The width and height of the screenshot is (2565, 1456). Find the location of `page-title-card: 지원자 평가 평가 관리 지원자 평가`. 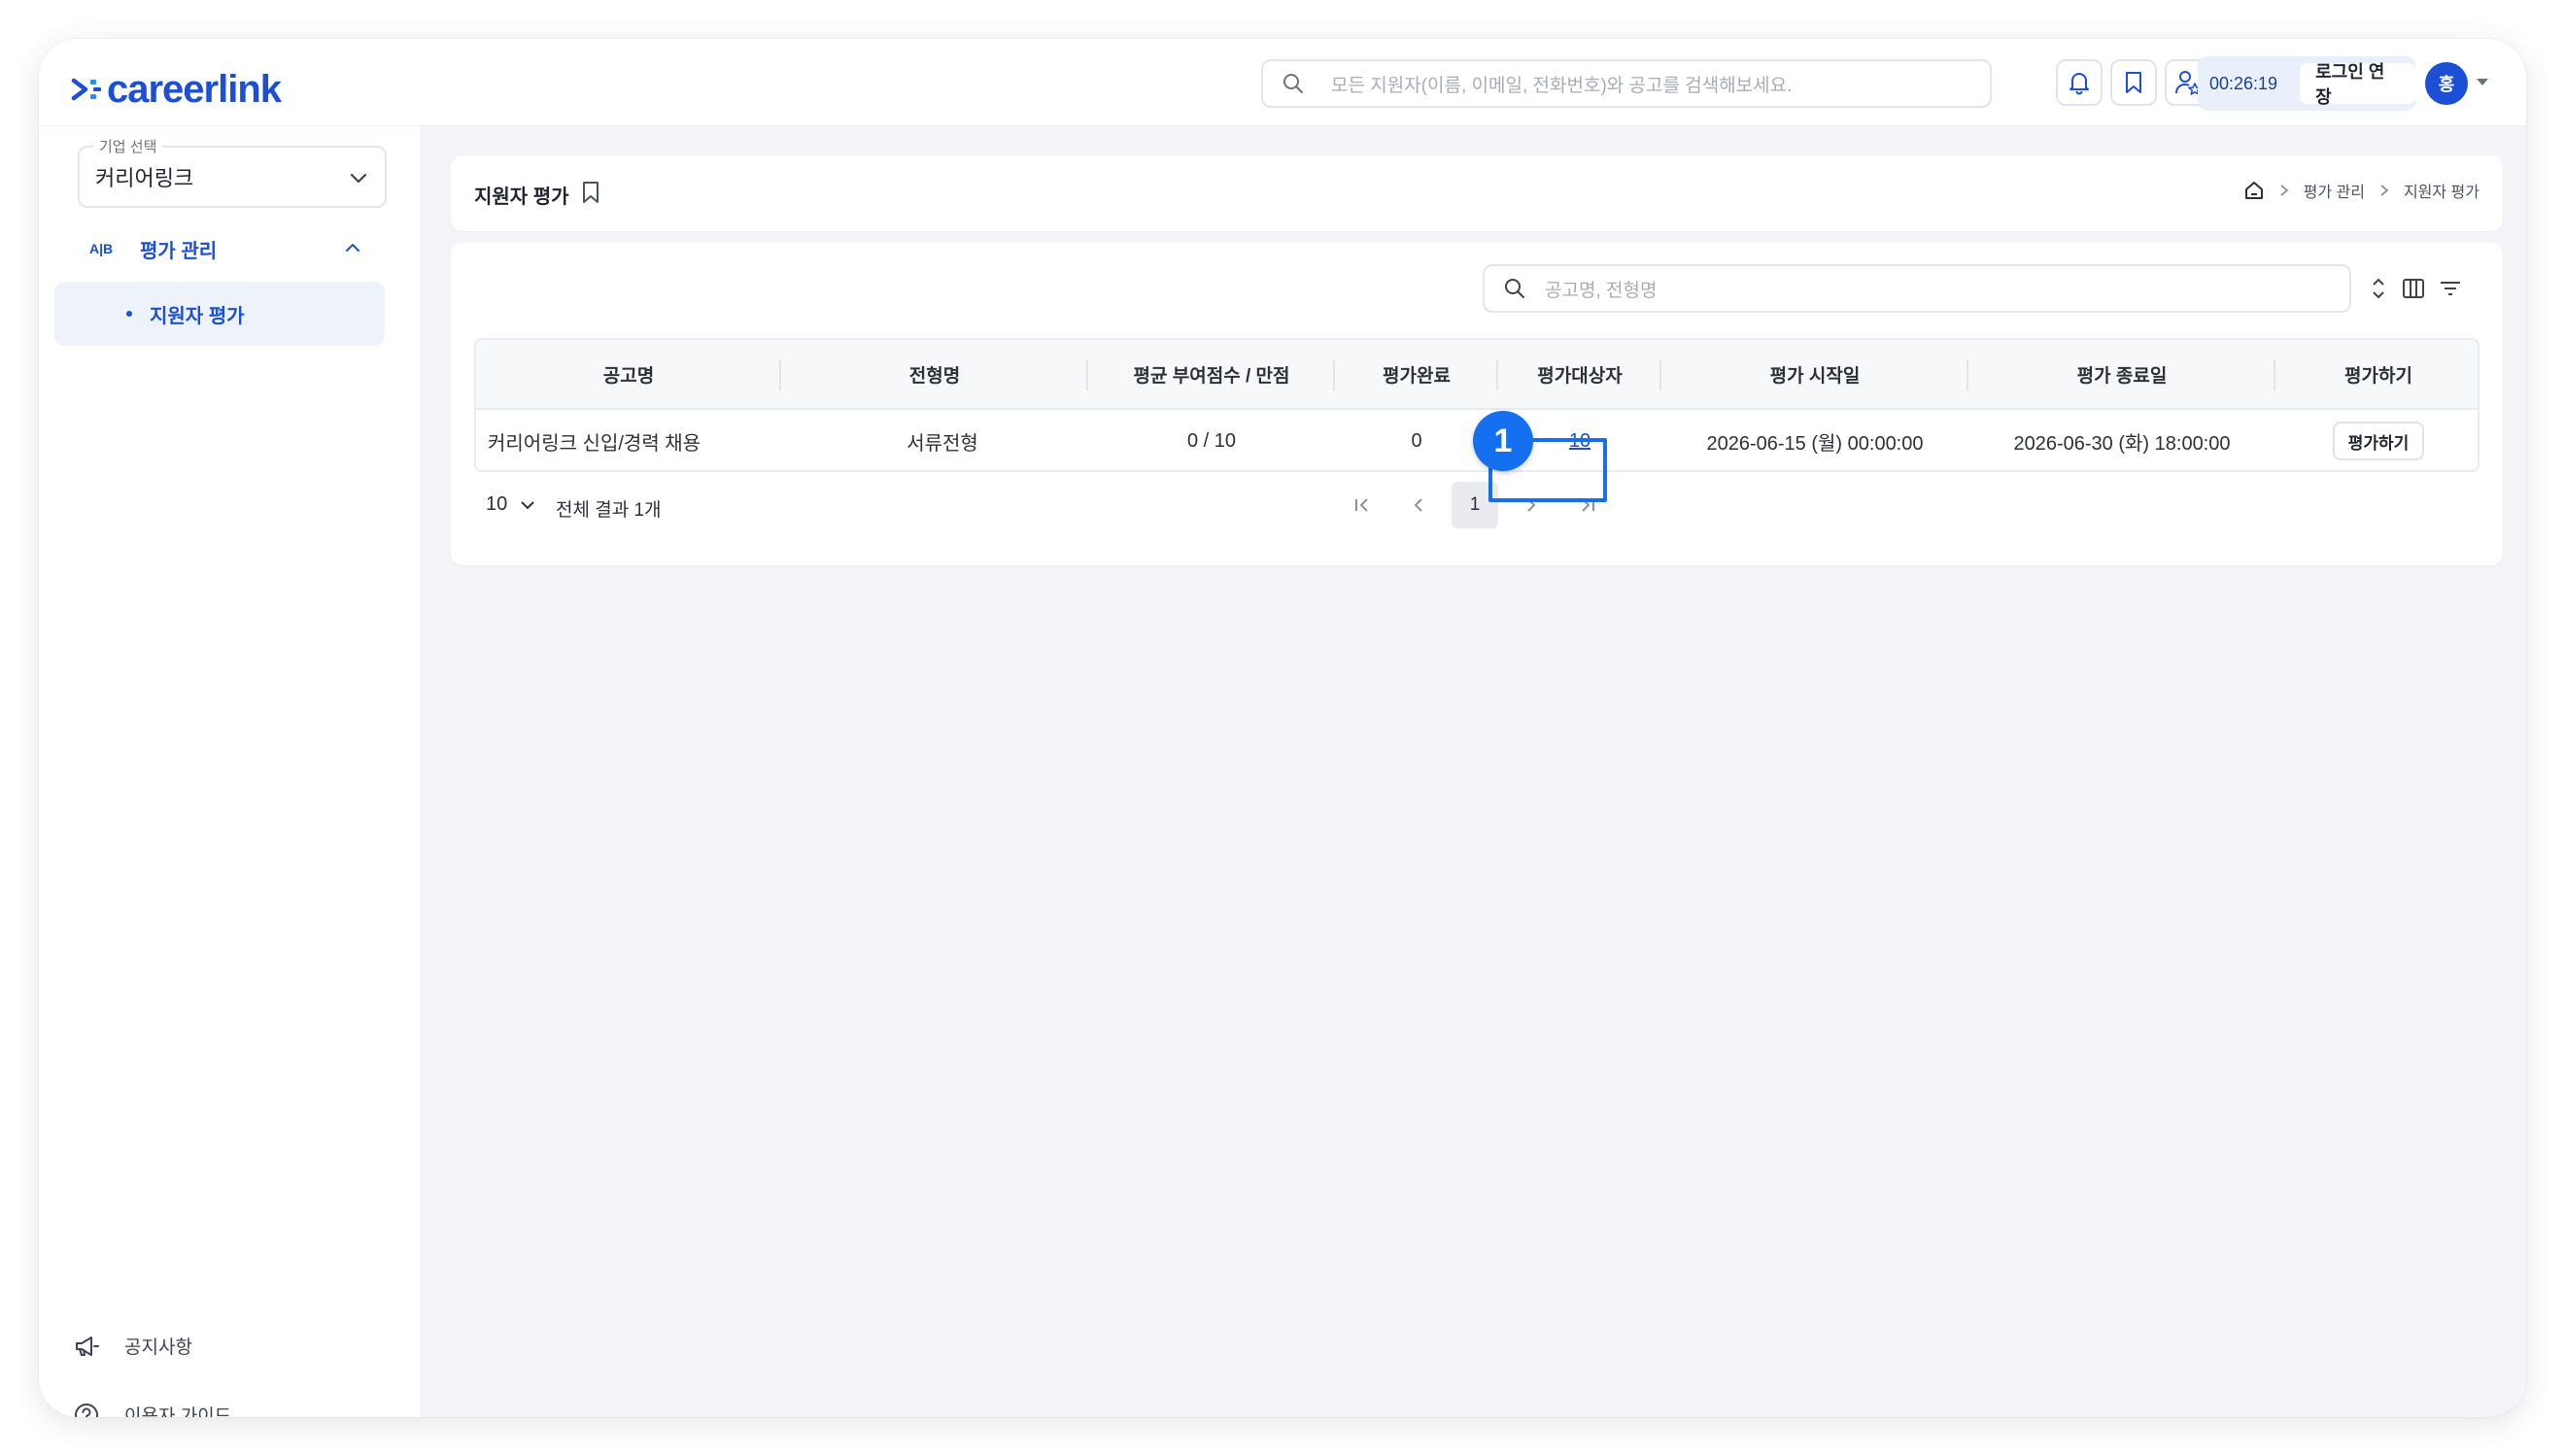

page-title-card: 지원자 평가 평가 관리 지원자 평가 is located at coordinates (1477, 193).